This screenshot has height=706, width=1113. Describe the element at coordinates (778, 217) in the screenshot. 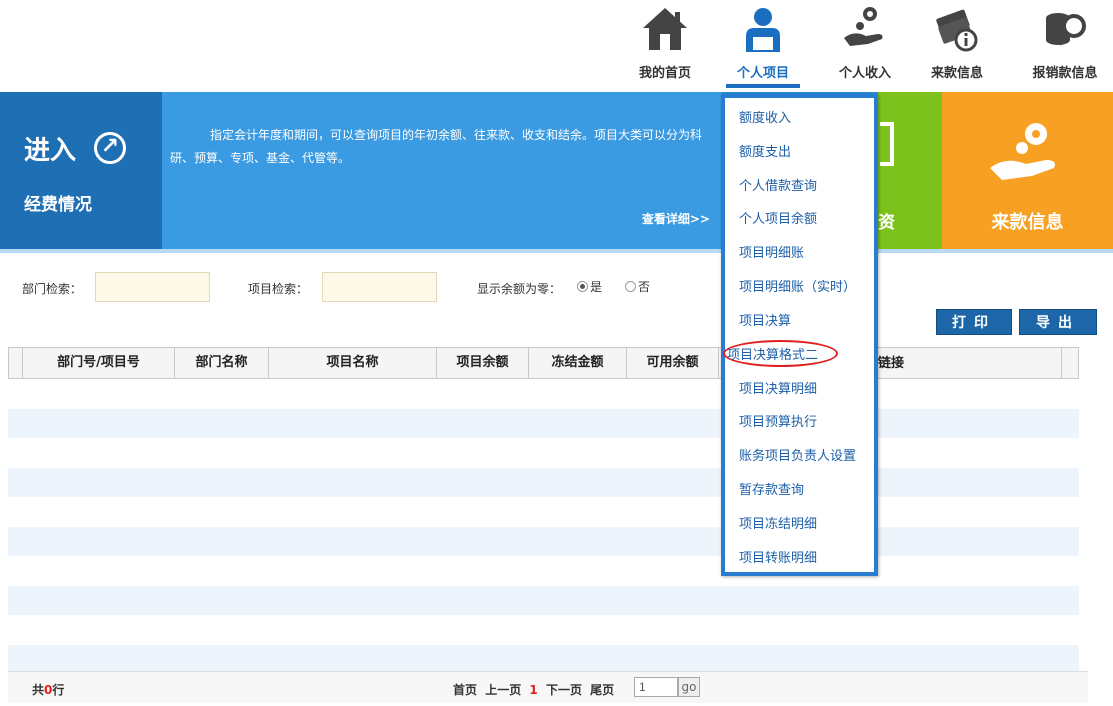

I see `menu-item-project-balance: 个人项目余额` at that location.